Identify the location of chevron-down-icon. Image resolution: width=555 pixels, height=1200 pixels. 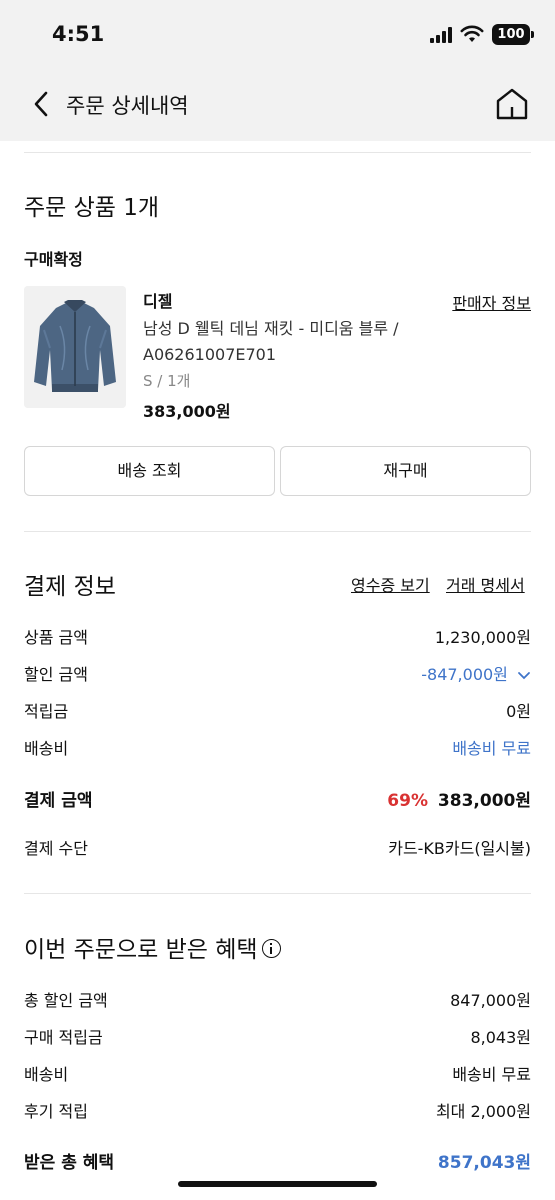
(524, 675).